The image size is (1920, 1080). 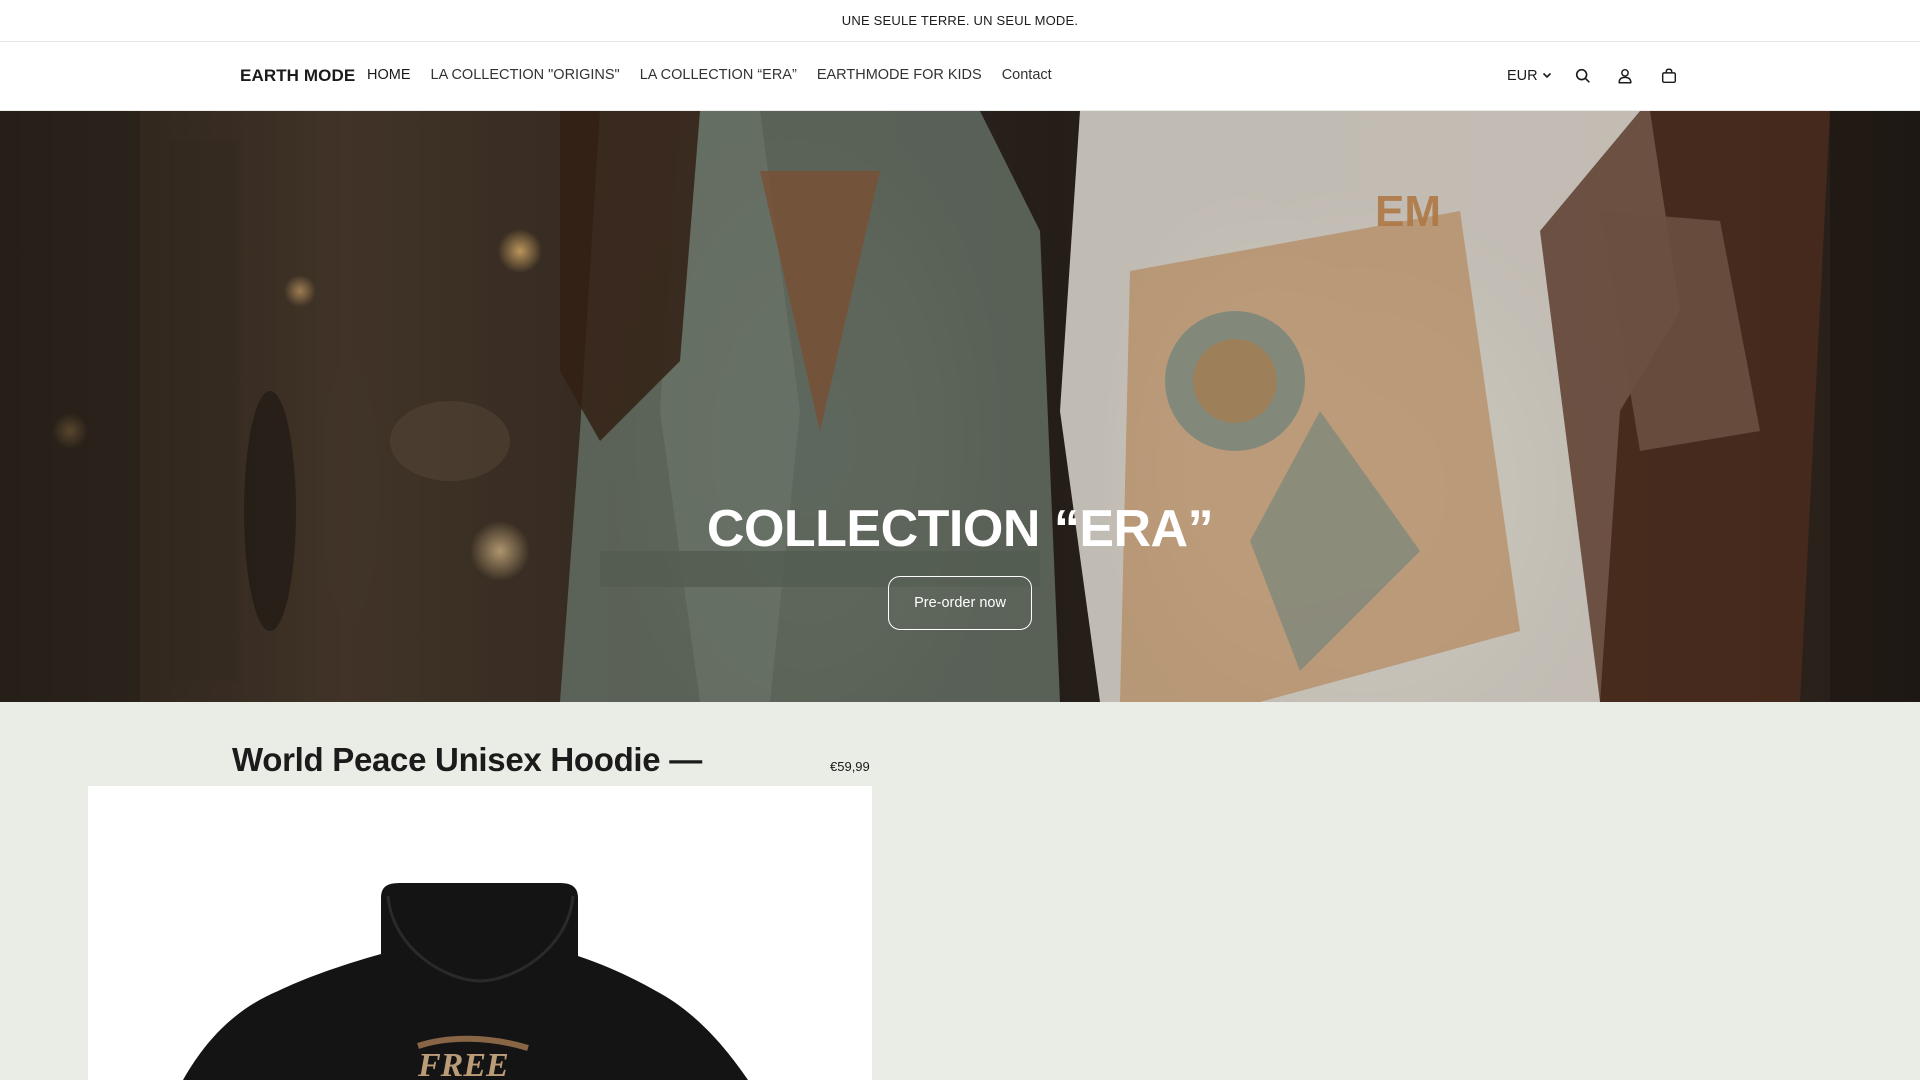 I want to click on chevron-down-icon, so click(x=1547, y=76).